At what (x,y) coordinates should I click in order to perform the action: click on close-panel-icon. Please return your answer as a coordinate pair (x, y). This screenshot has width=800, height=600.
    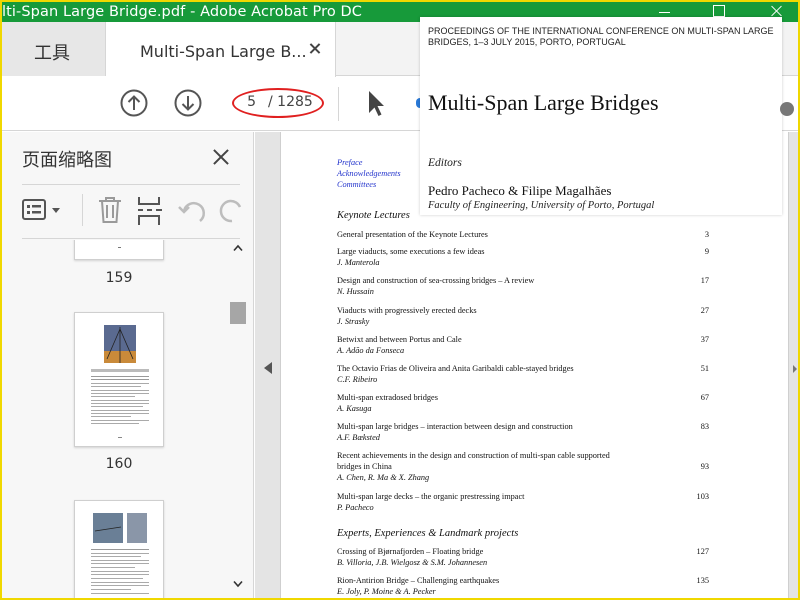
    Looking at the image, I should click on (221, 157).